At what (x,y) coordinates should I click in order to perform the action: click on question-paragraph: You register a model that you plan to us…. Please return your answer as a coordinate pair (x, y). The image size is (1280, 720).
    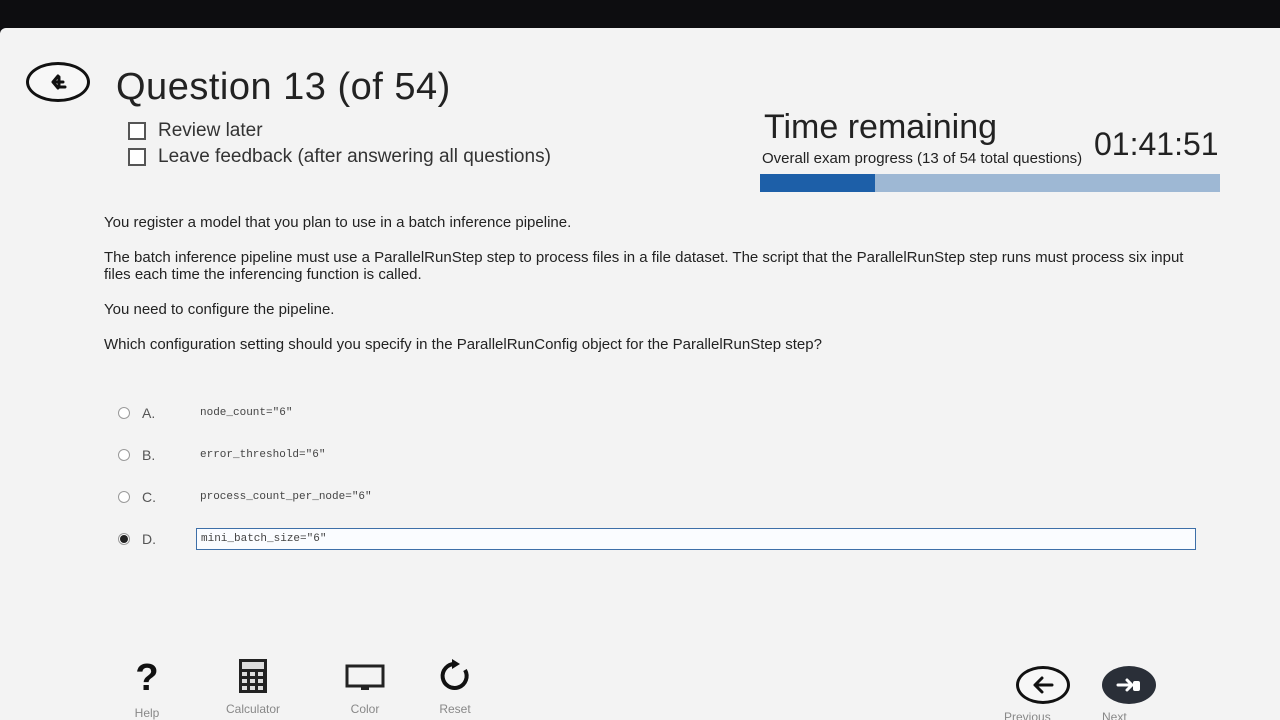
    Looking at the image, I should click on (338, 222).